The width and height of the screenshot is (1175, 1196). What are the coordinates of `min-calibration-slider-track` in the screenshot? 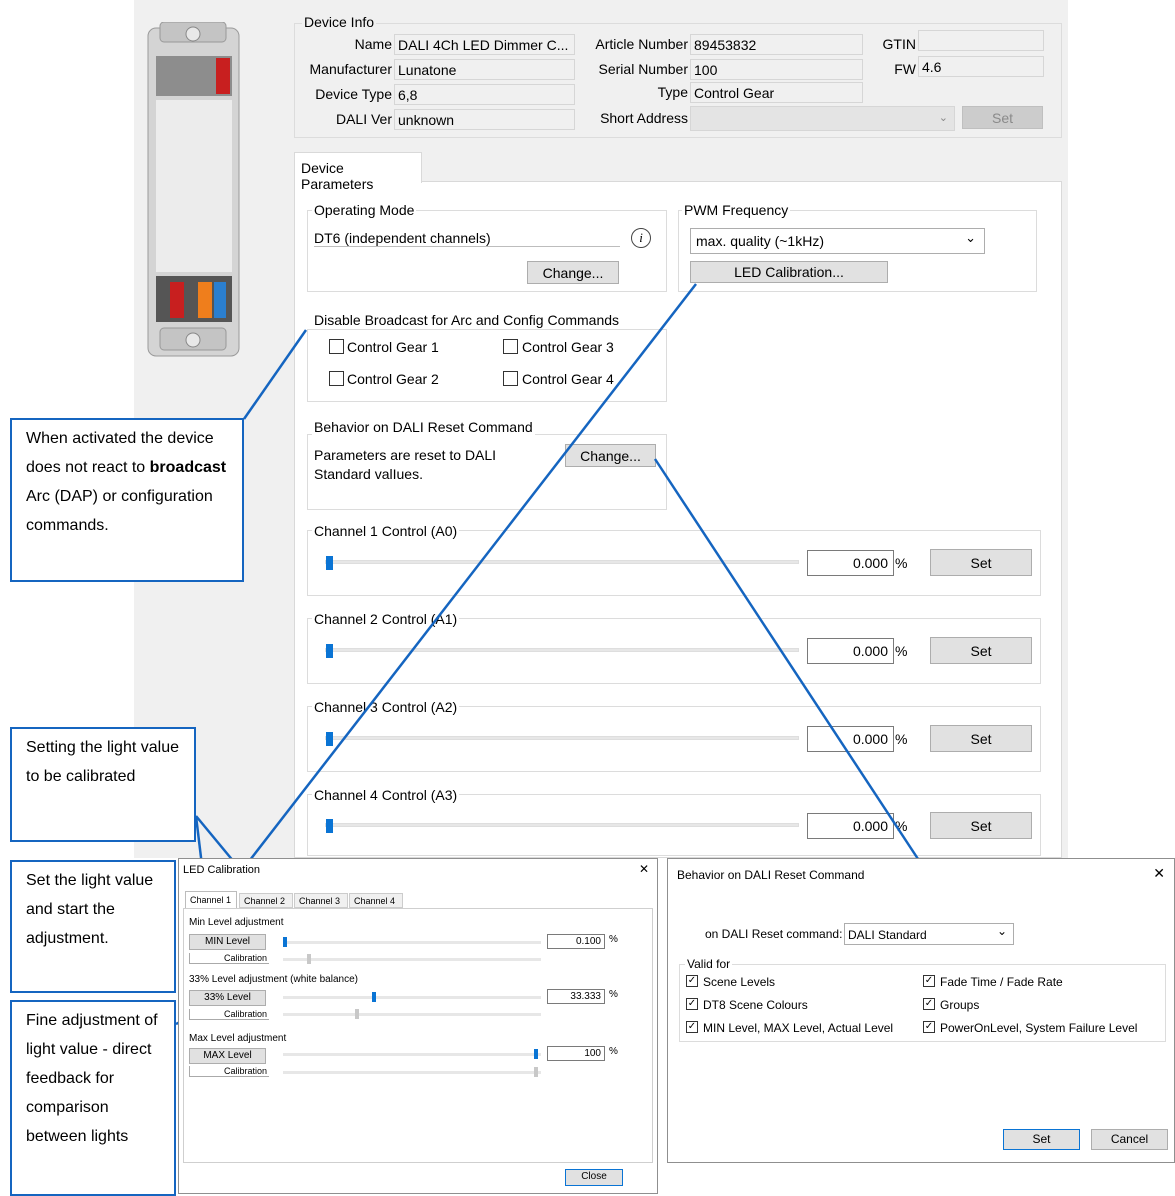 It's located at (412, 959).